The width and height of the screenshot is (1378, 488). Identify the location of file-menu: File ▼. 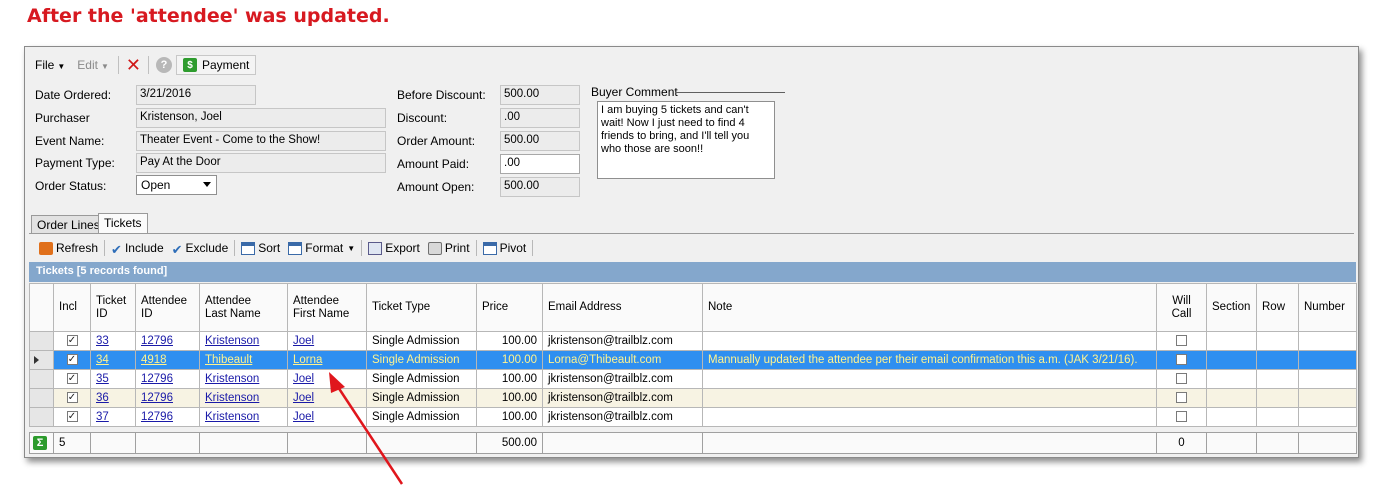
(50, 65).